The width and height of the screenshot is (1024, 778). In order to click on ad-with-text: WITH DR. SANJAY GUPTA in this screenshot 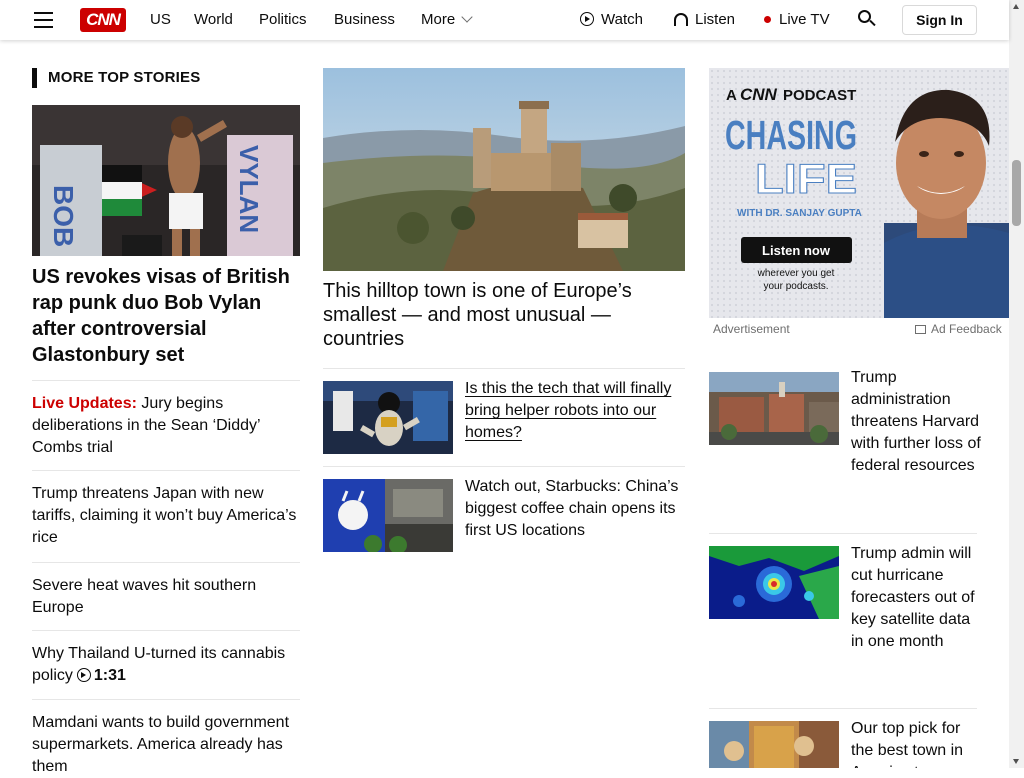, I will do `click(799, 213)`.